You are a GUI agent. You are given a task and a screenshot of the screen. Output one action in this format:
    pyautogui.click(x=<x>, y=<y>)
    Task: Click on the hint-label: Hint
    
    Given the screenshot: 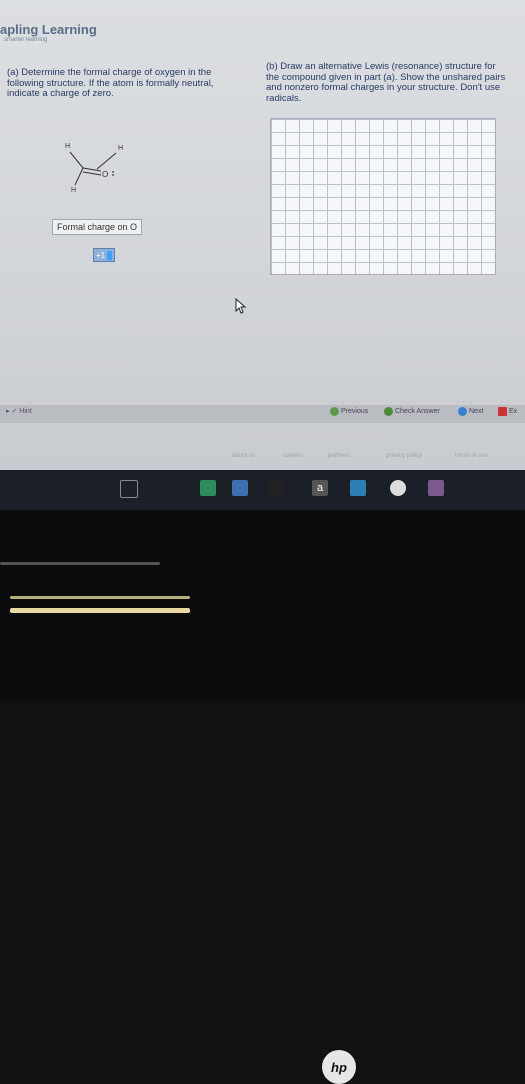 What is the action you would take?
    pyautogui.click(x=25, y=411)
    